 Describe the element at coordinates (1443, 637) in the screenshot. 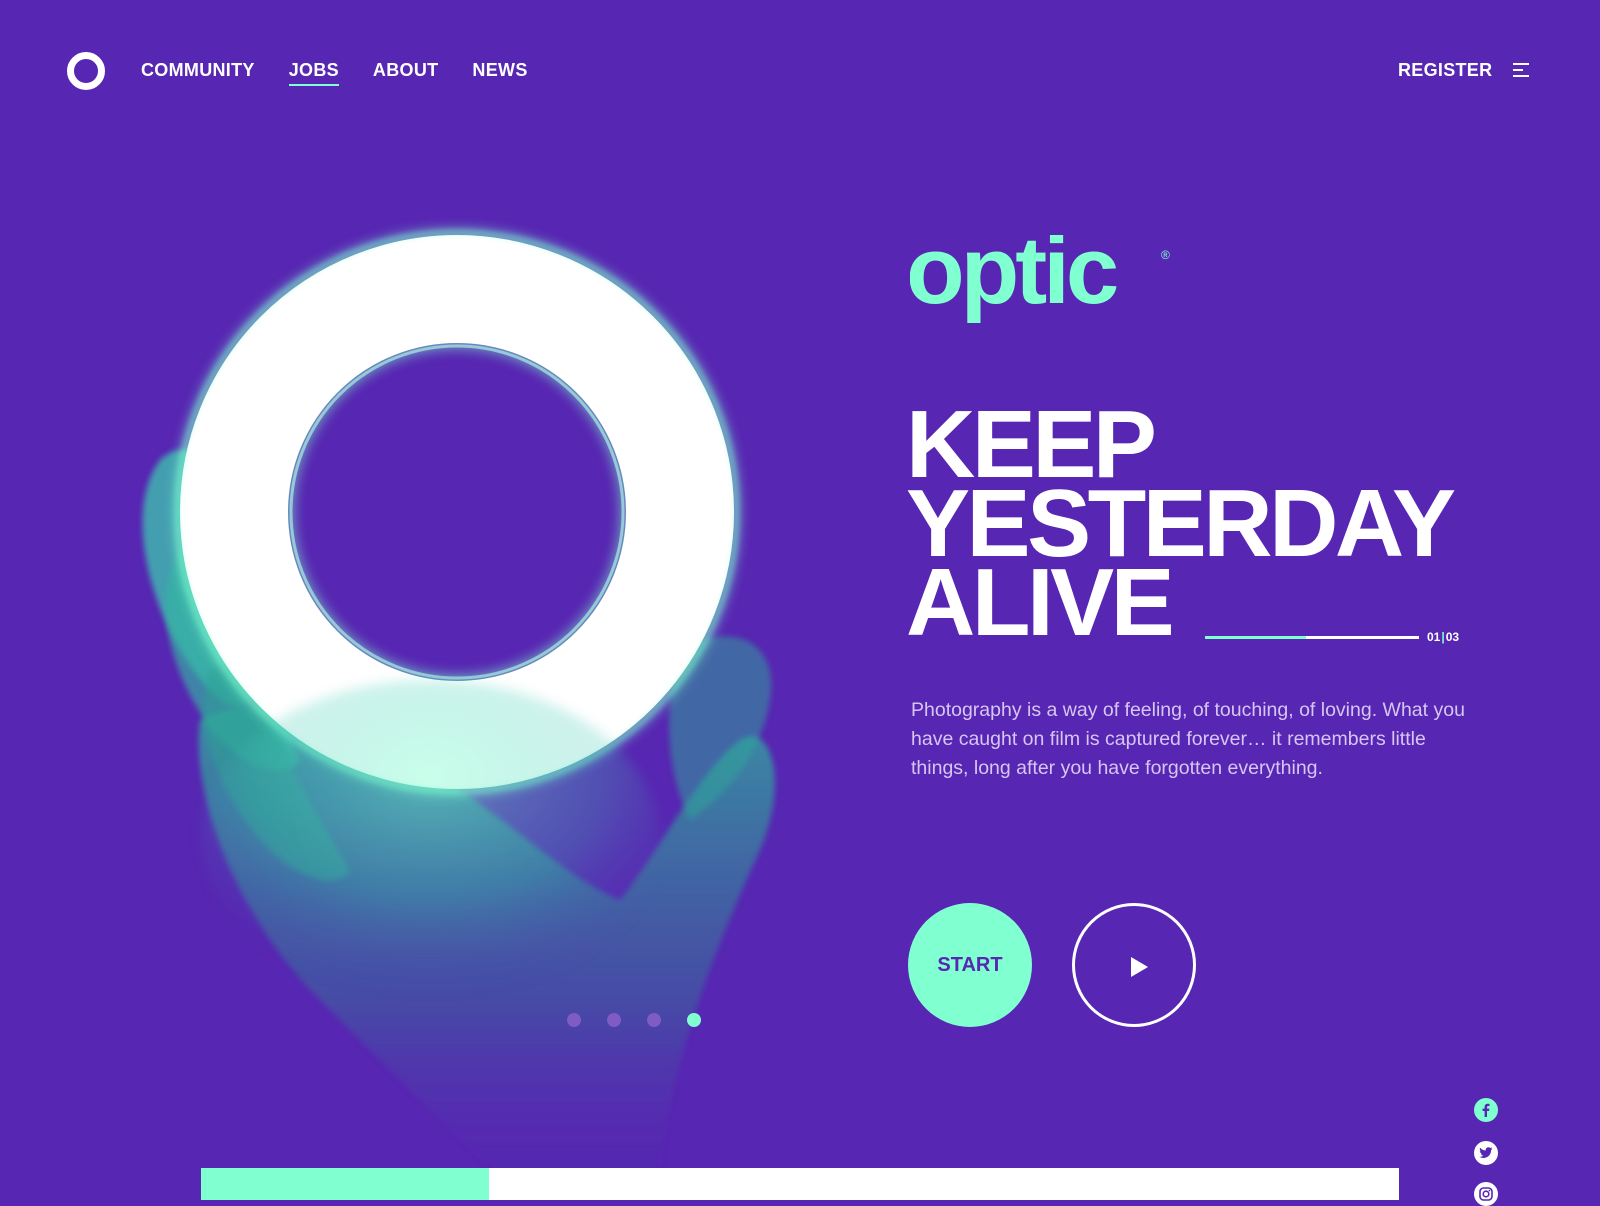

I see `slide-counter: 01|03` at that location.